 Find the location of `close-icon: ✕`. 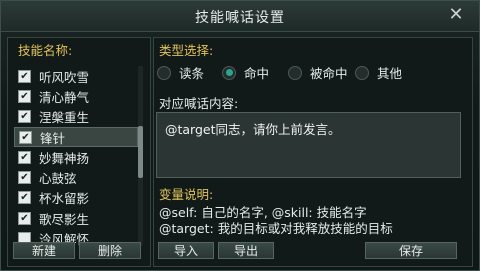

close-icon: ✕ is located at coordinates (456, 15).